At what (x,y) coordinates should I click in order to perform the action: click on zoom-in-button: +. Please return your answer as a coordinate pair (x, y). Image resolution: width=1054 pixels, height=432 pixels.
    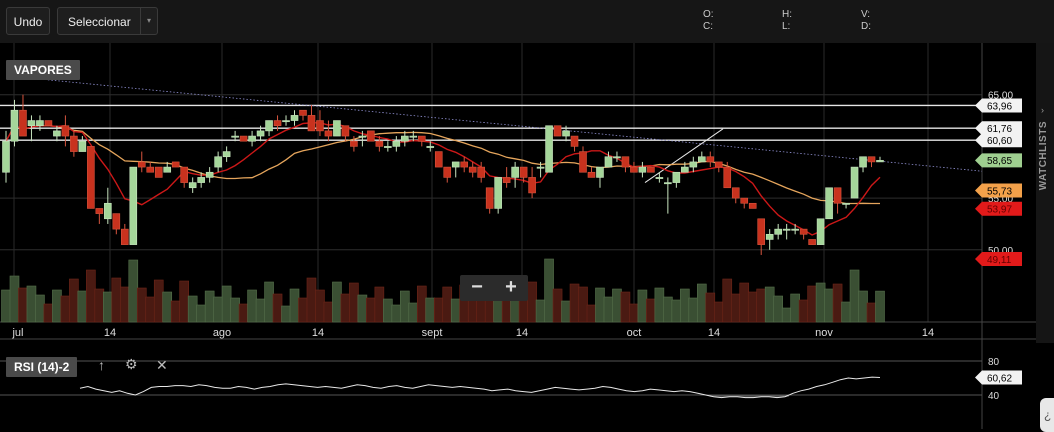
    Looking at the image, I should click on (511, 288).